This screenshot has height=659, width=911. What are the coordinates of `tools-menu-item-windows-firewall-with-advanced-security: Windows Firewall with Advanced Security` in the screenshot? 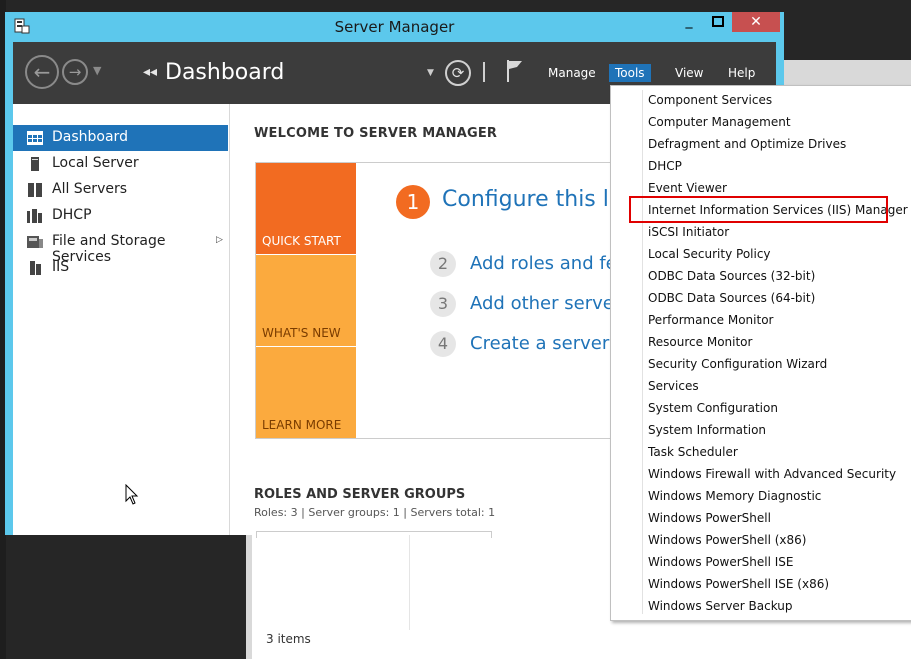 It's located at (772, 474).